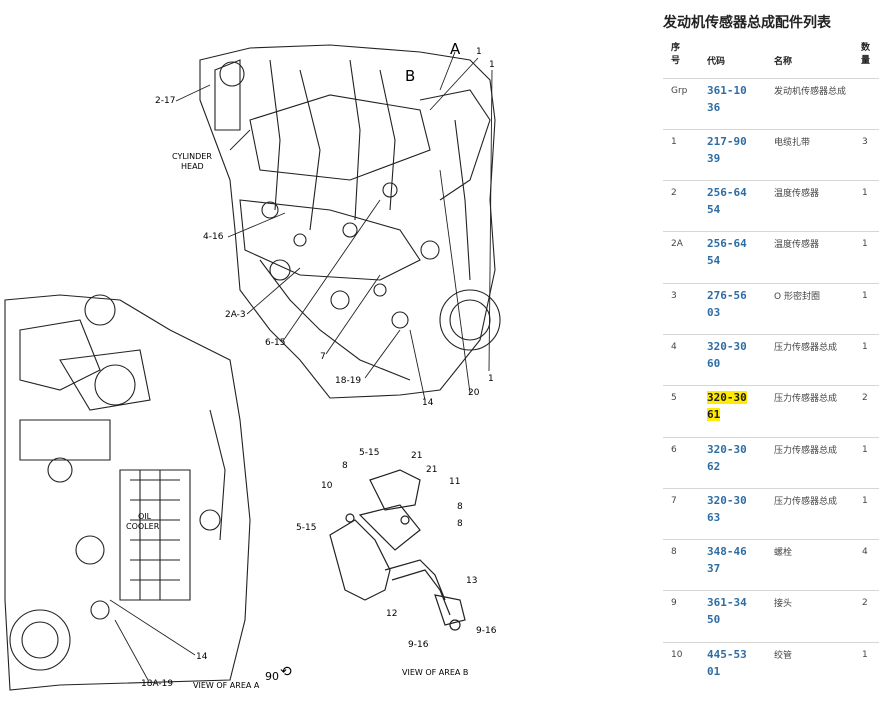  Describe the element at coordinates (769, 61) in the screenshot. I see `table-header: 序号 代码 名称 数量` at that location.